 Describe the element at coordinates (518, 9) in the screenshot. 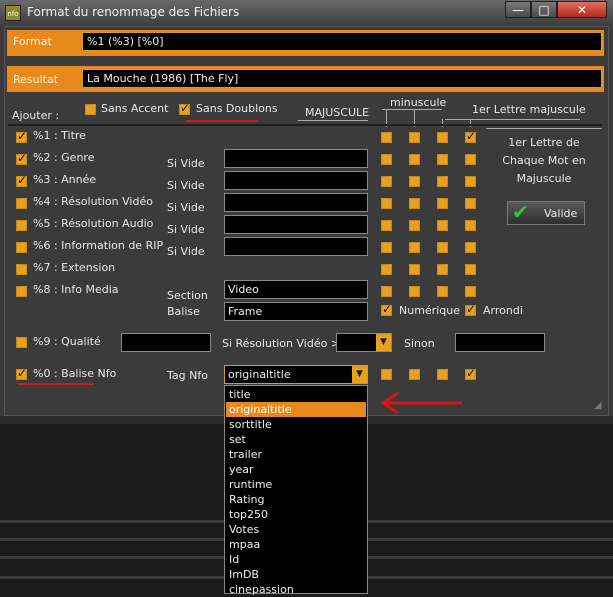

I see `minimize-button: —` at that location.